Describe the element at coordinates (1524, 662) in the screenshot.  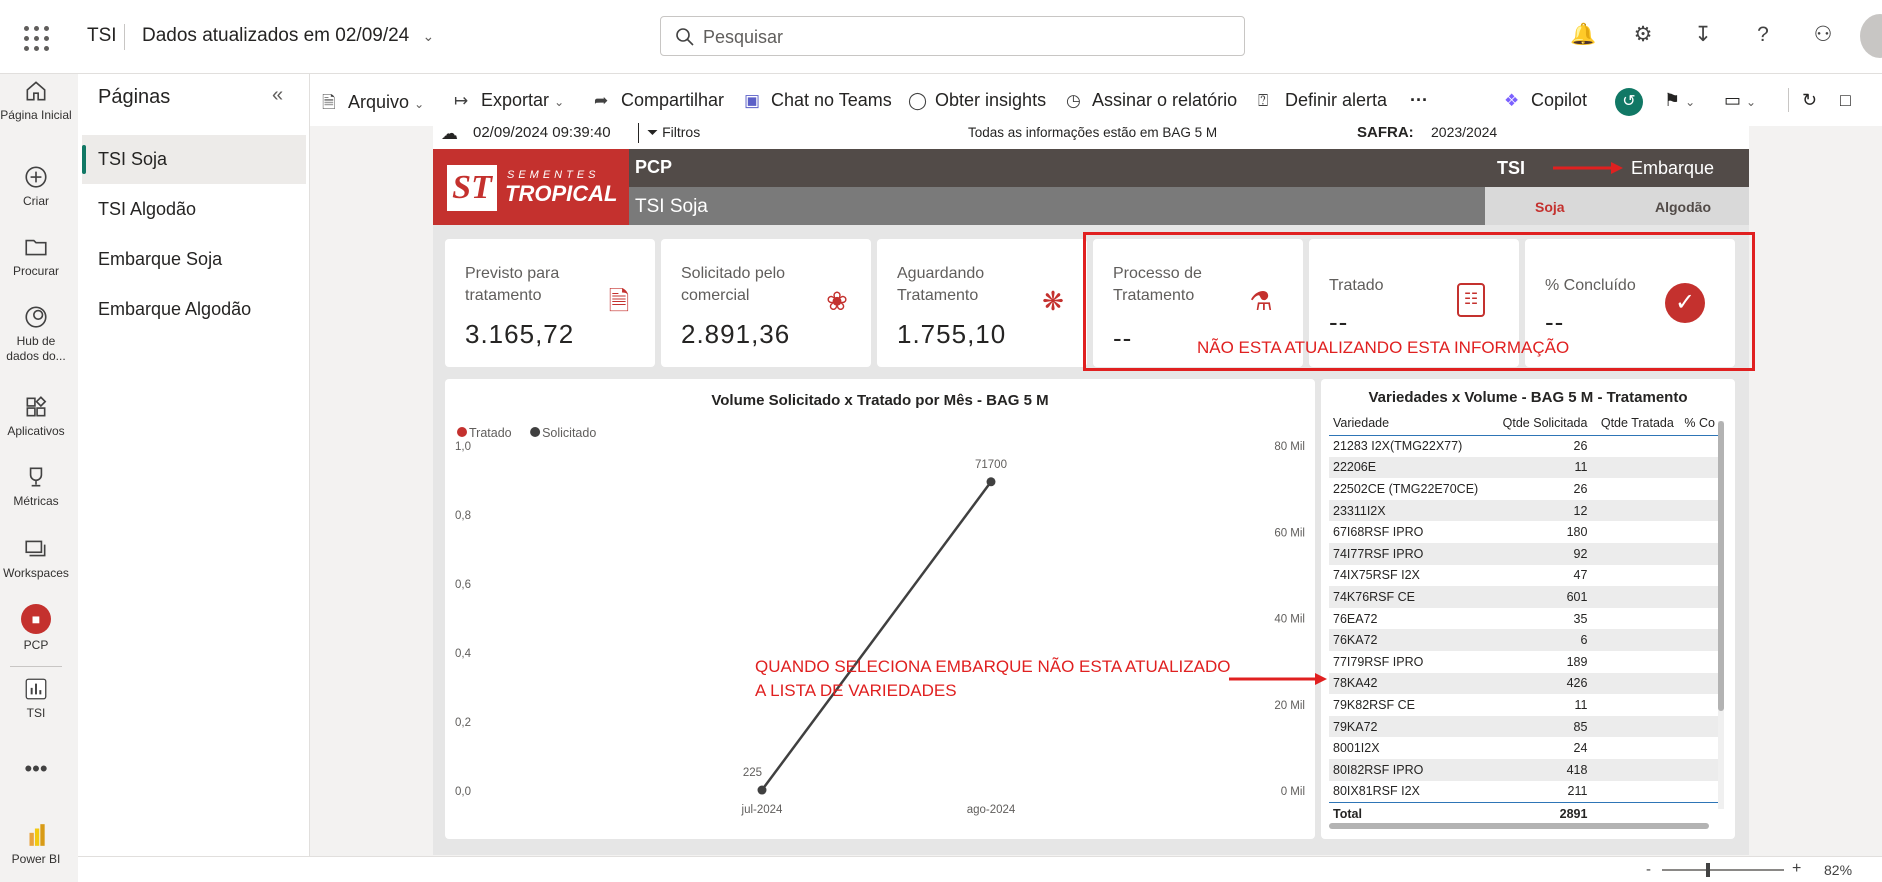
I see `table-row: 77I79RSF IPRO 189` at that location.